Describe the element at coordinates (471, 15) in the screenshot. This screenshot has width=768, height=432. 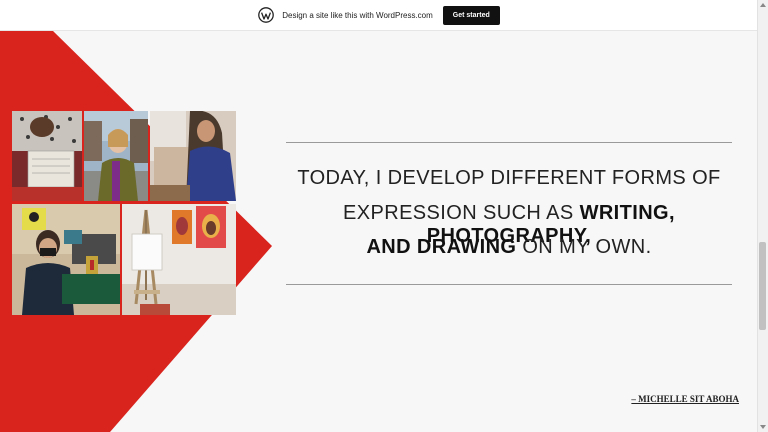
I see `get-started-button: Get started` at that location.